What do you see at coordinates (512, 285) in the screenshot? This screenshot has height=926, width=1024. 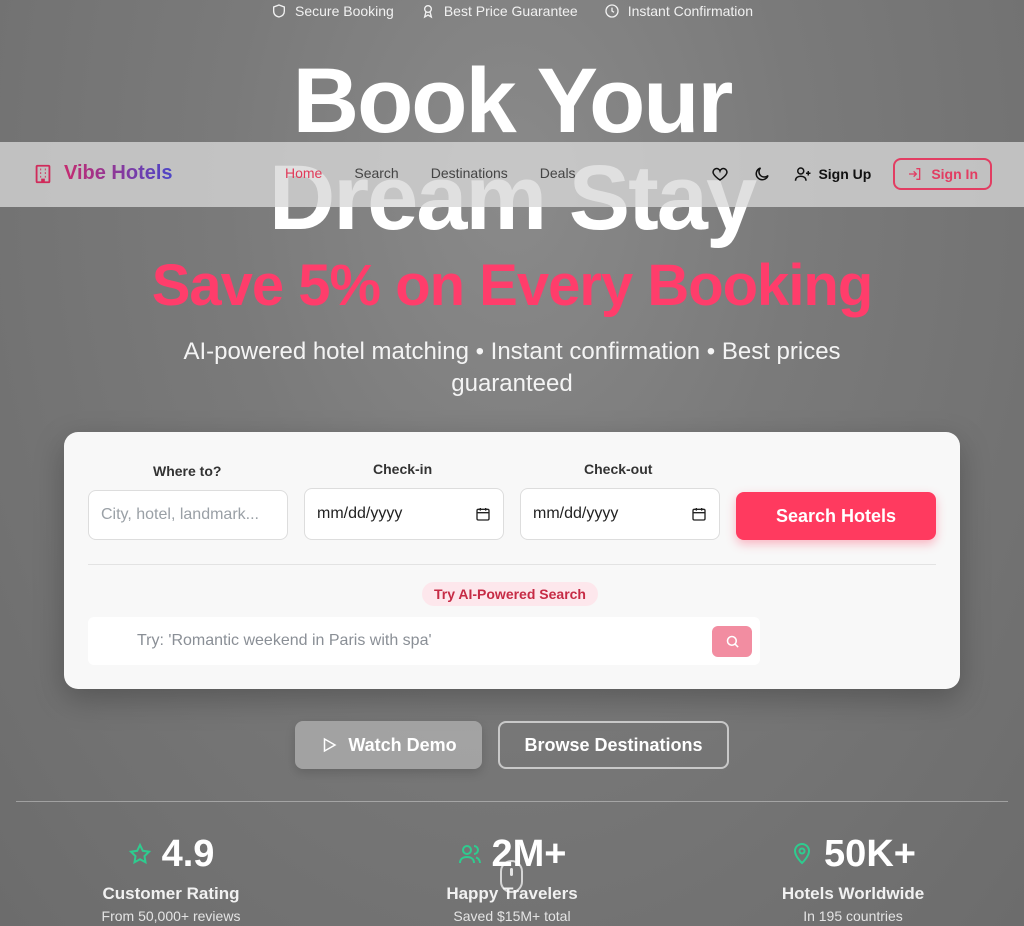 I see `hero-highlight: Save 5% on Every Booking` at bounding box center [512, 285].